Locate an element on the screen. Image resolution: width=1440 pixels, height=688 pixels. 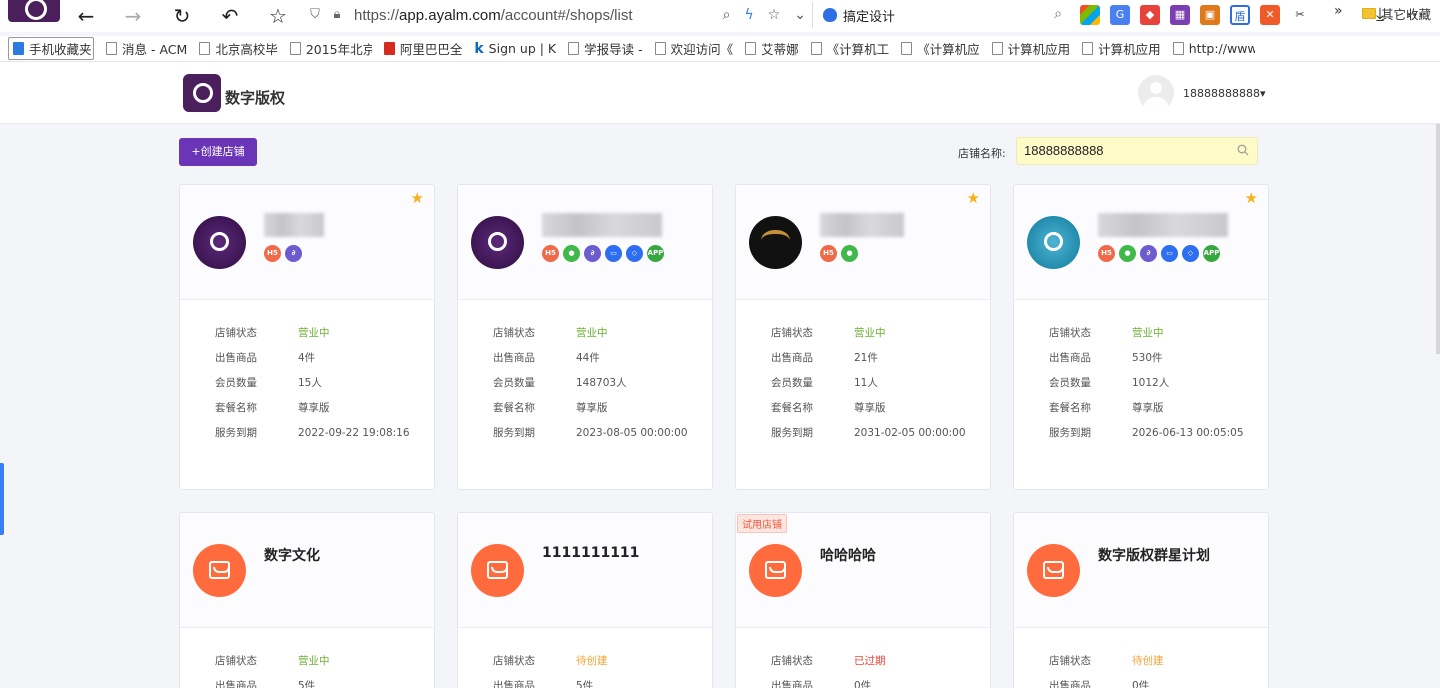
shop-name: 1111111111 is located at coordinates (590, 553).